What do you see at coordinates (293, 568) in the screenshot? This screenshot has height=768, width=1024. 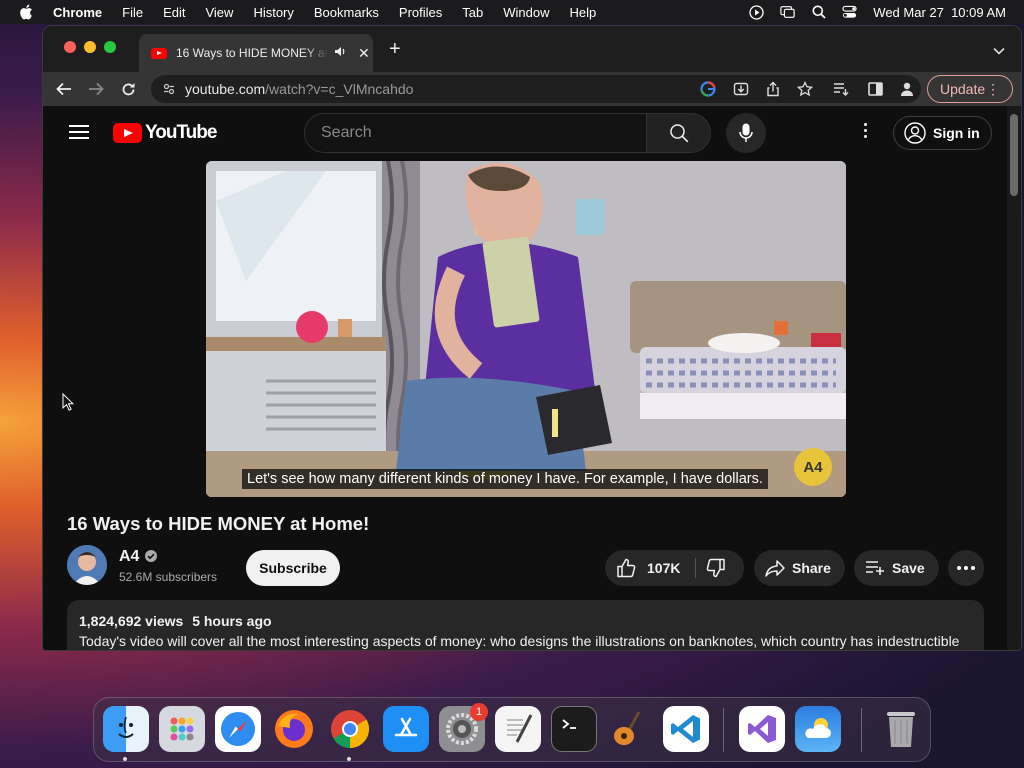 I see `subscribe-button: Subscribe` at bounding box center [293, 568].